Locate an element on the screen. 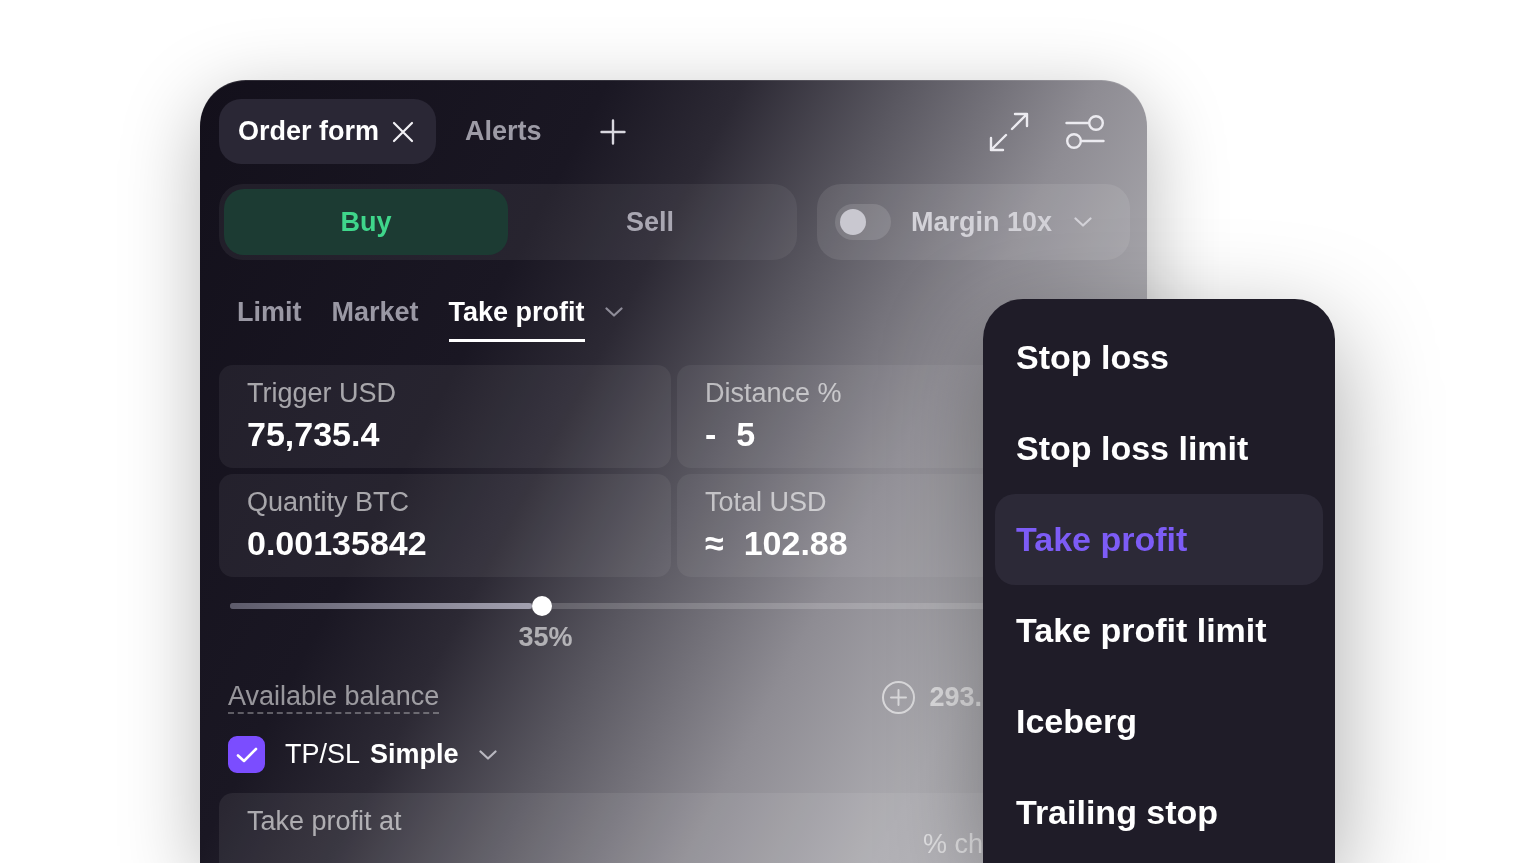 The image size is (1536, 863). field-value: 75,735.4 is located at coordinates (313, 434).